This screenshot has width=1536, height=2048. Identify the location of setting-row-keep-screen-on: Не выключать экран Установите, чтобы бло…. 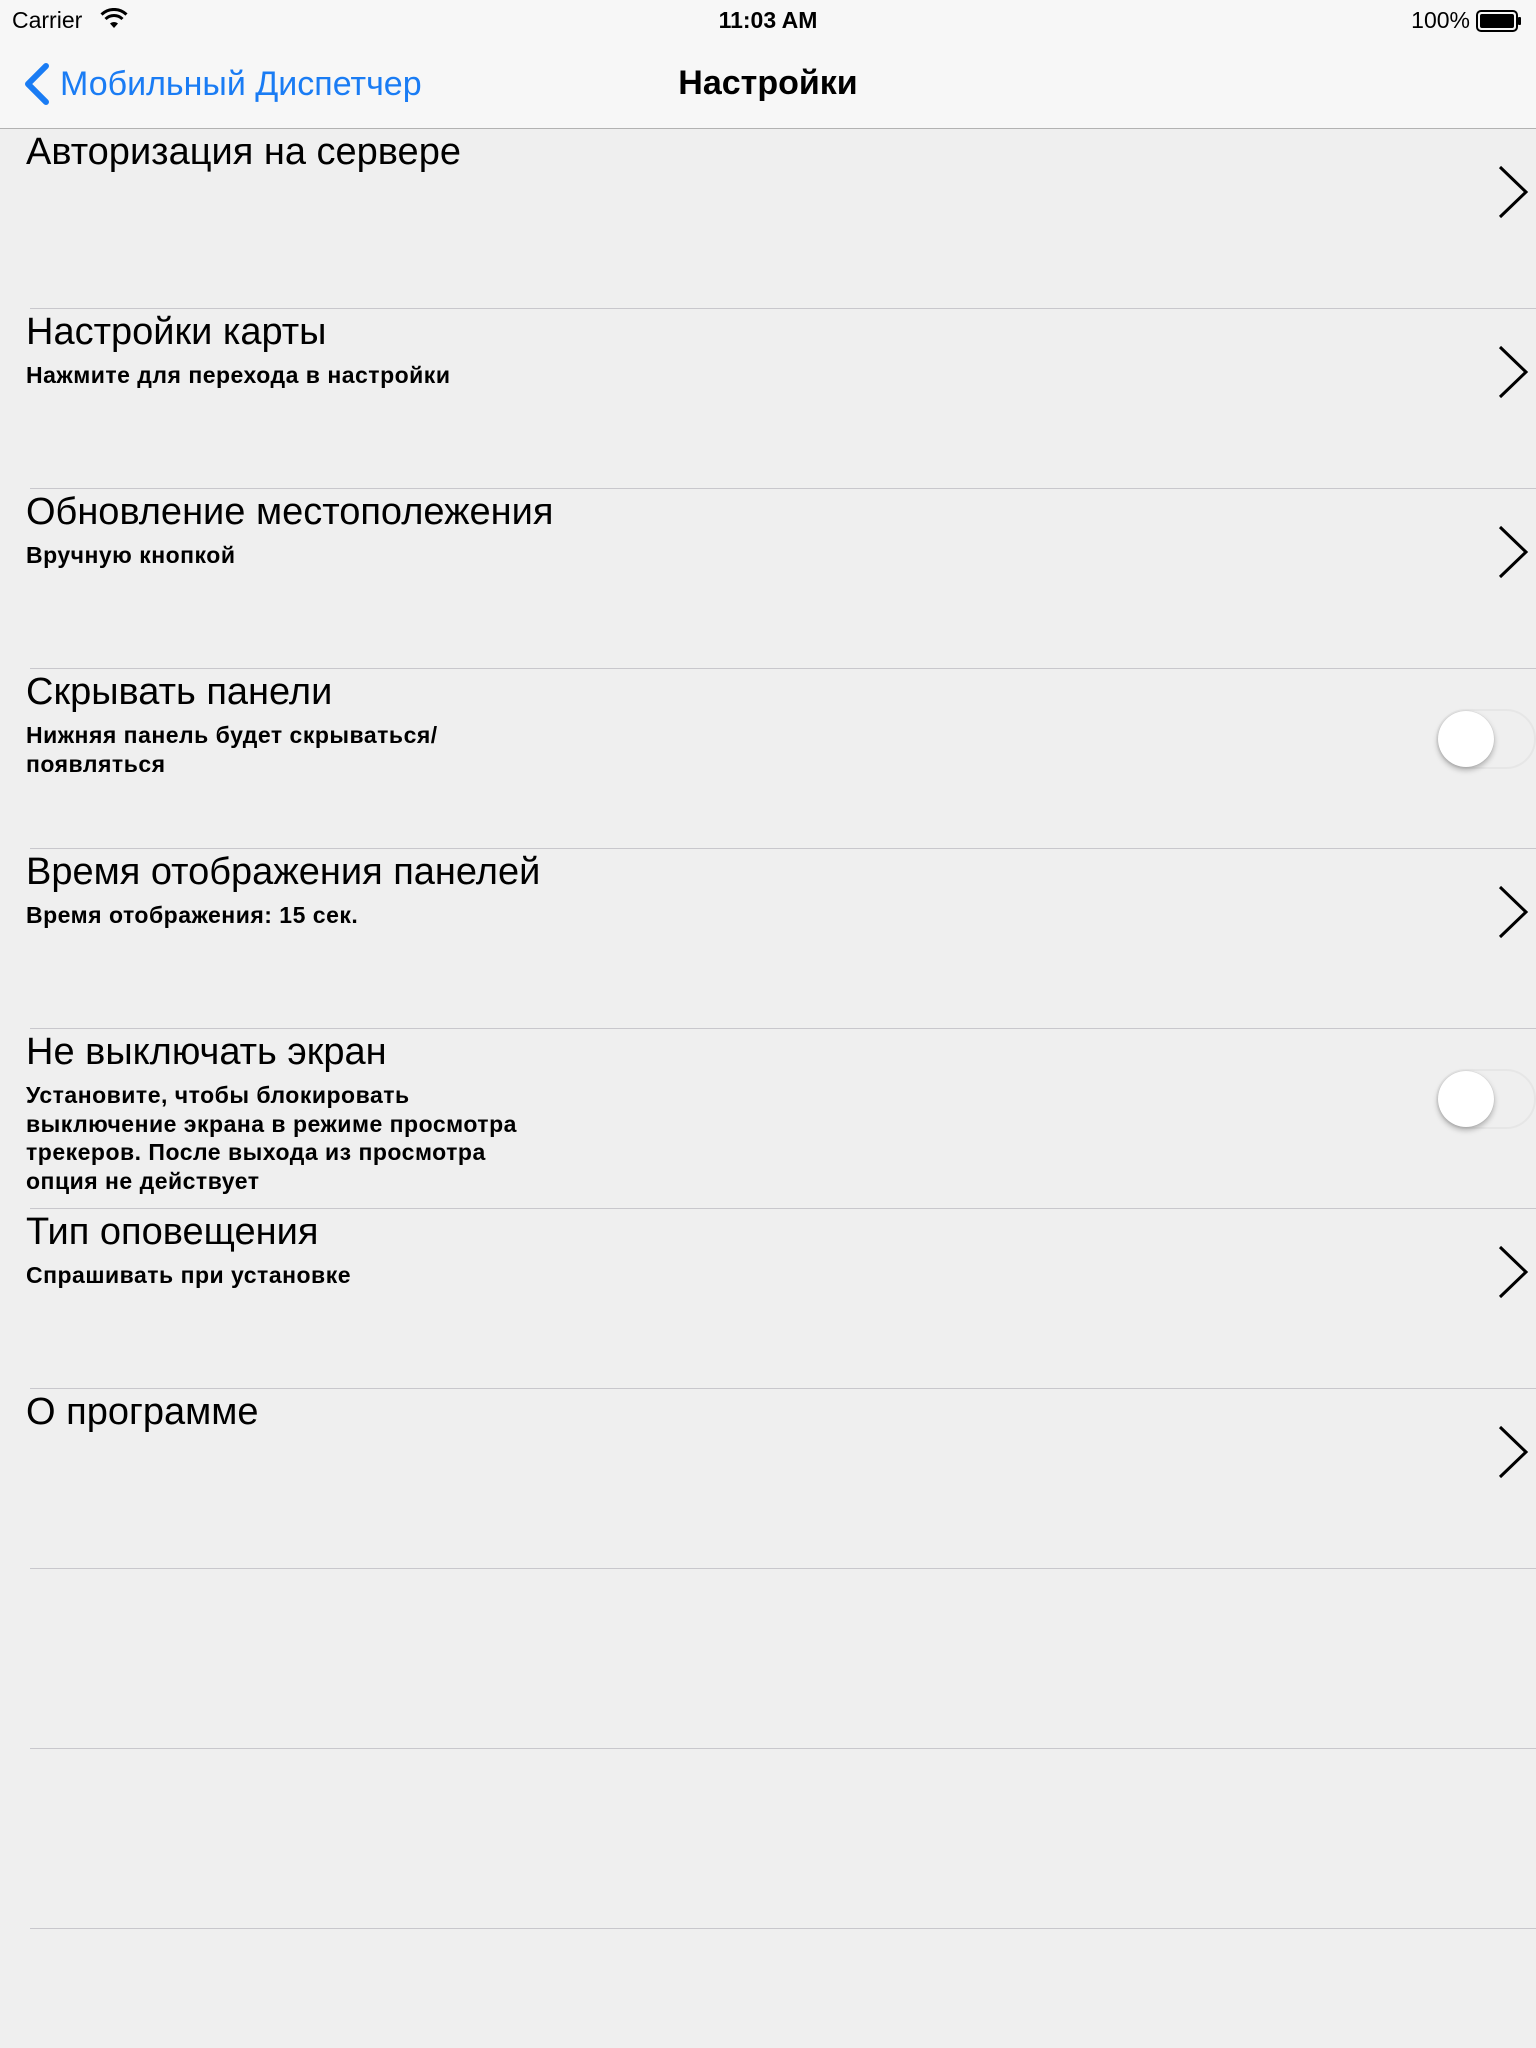
(768, 1119).